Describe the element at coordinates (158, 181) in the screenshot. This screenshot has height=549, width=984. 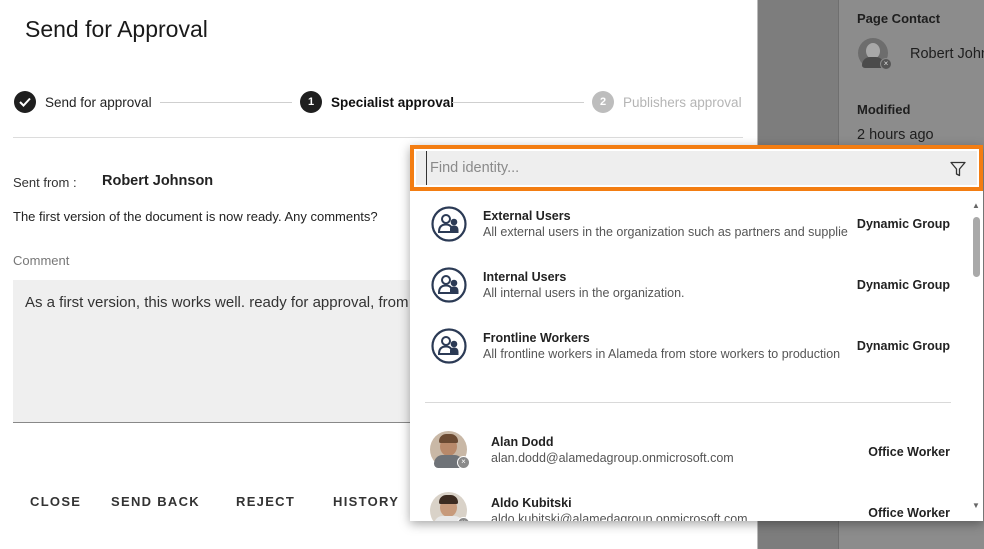
I see `sent-from-name: Robert Johnson` at that location.